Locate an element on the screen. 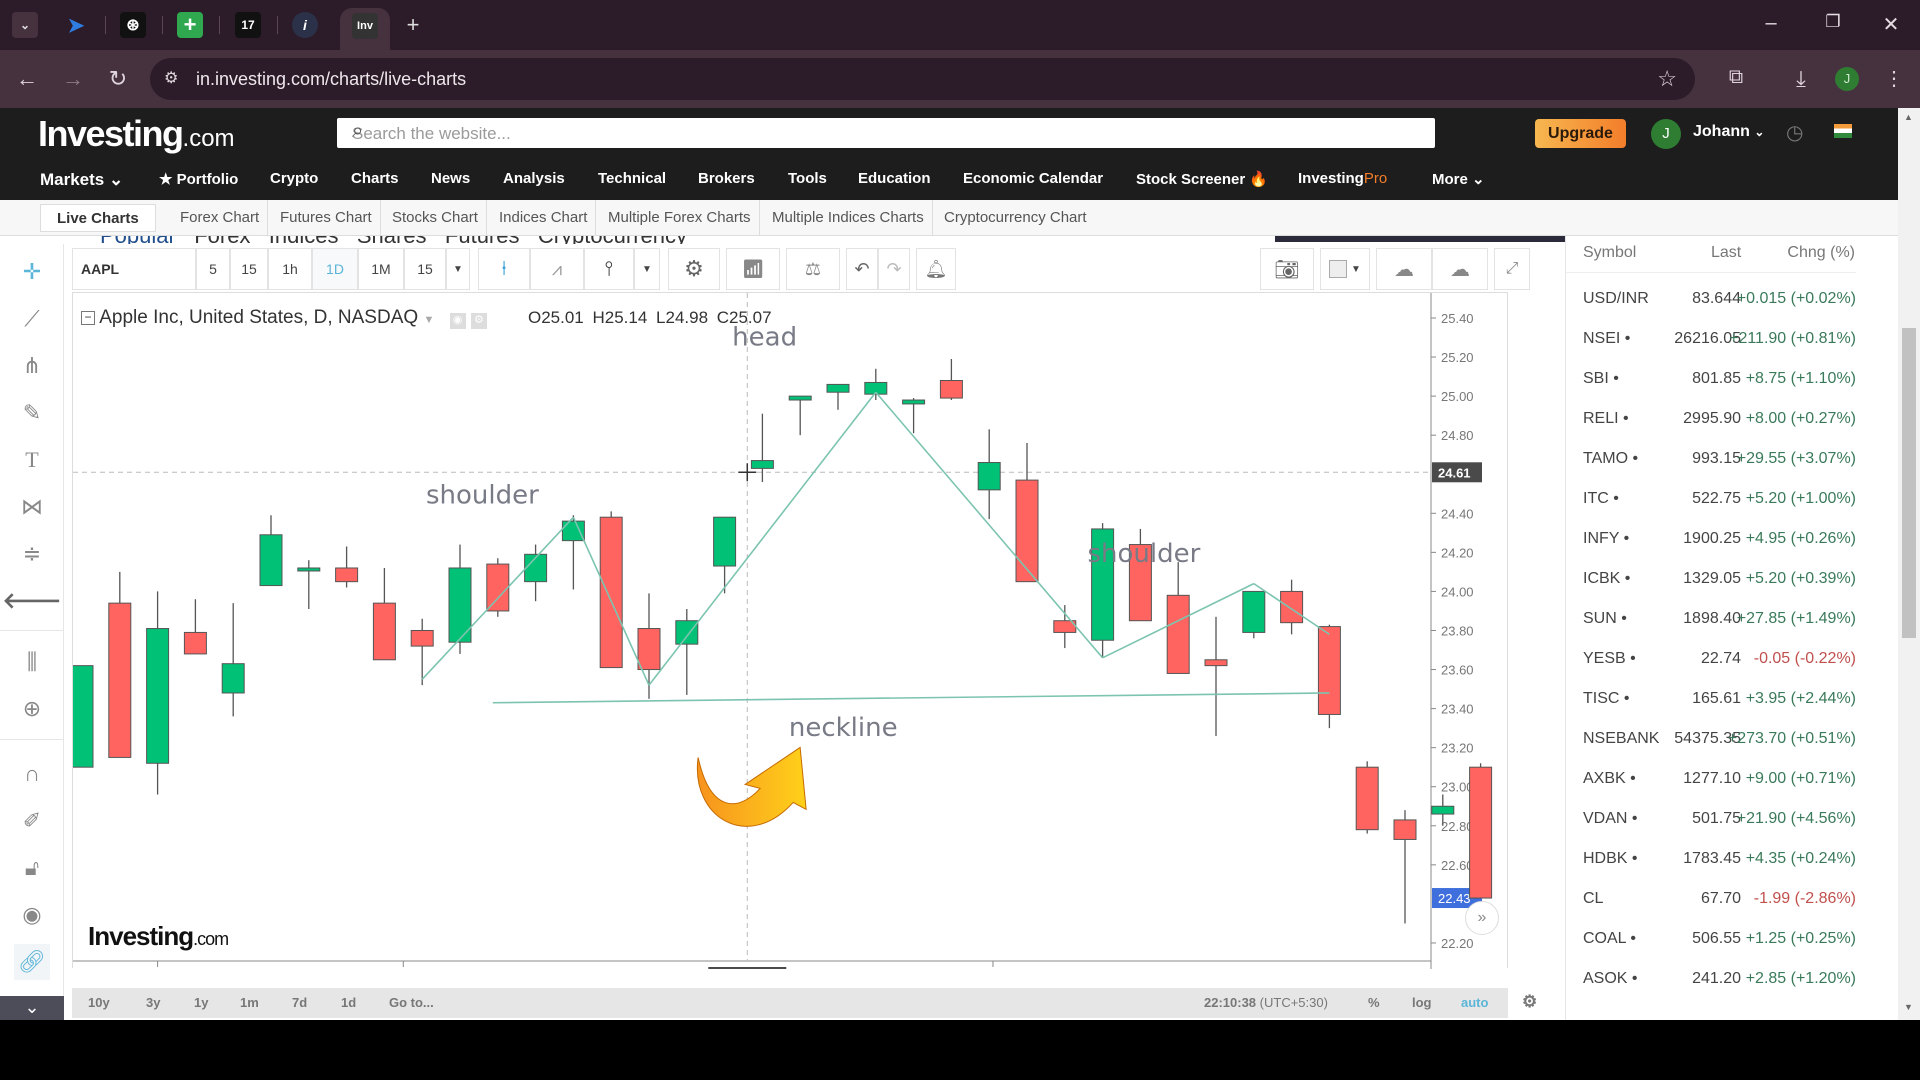  page-scrollbar: ▲ ▼ is located at coordinates (1909, 564).